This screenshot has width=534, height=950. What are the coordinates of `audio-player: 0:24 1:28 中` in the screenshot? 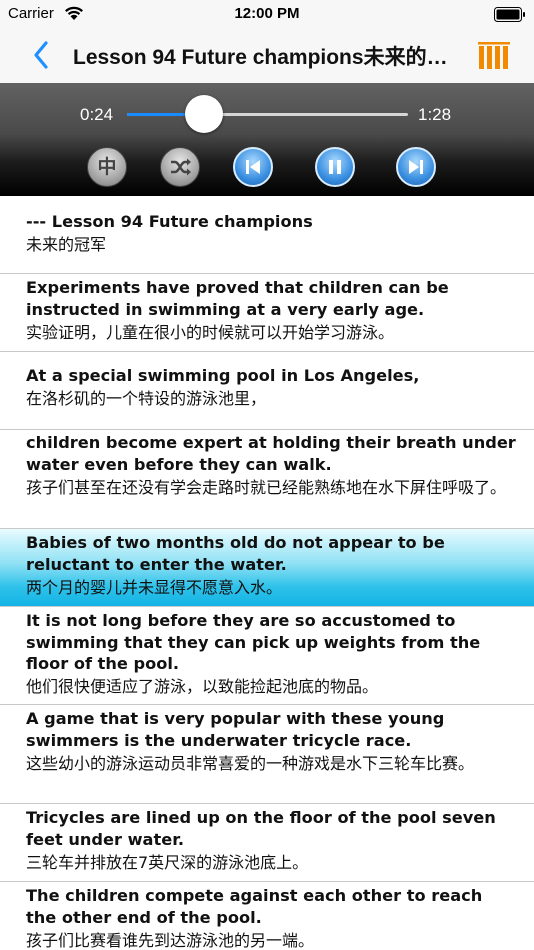 It's located at (267, 139).